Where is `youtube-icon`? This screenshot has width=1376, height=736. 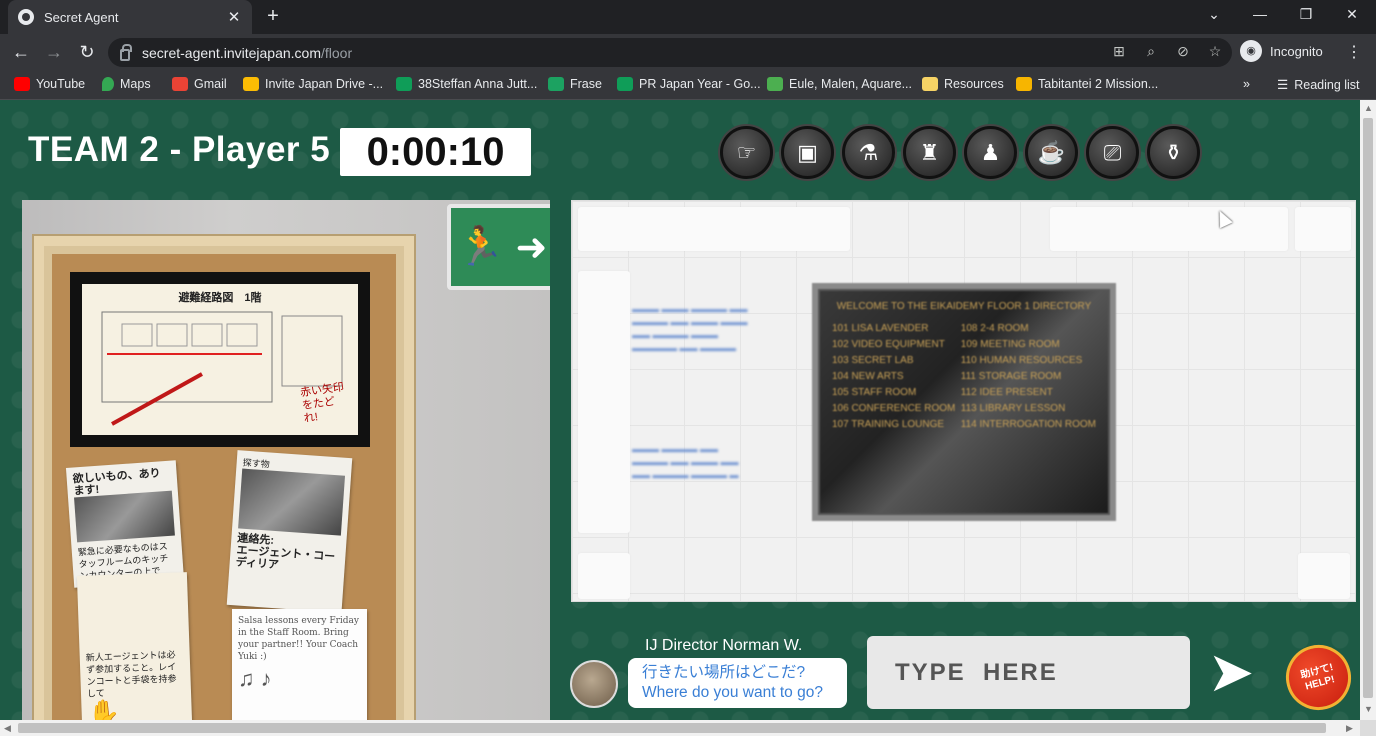
youtube-icon is located at coordinates (22, 84).